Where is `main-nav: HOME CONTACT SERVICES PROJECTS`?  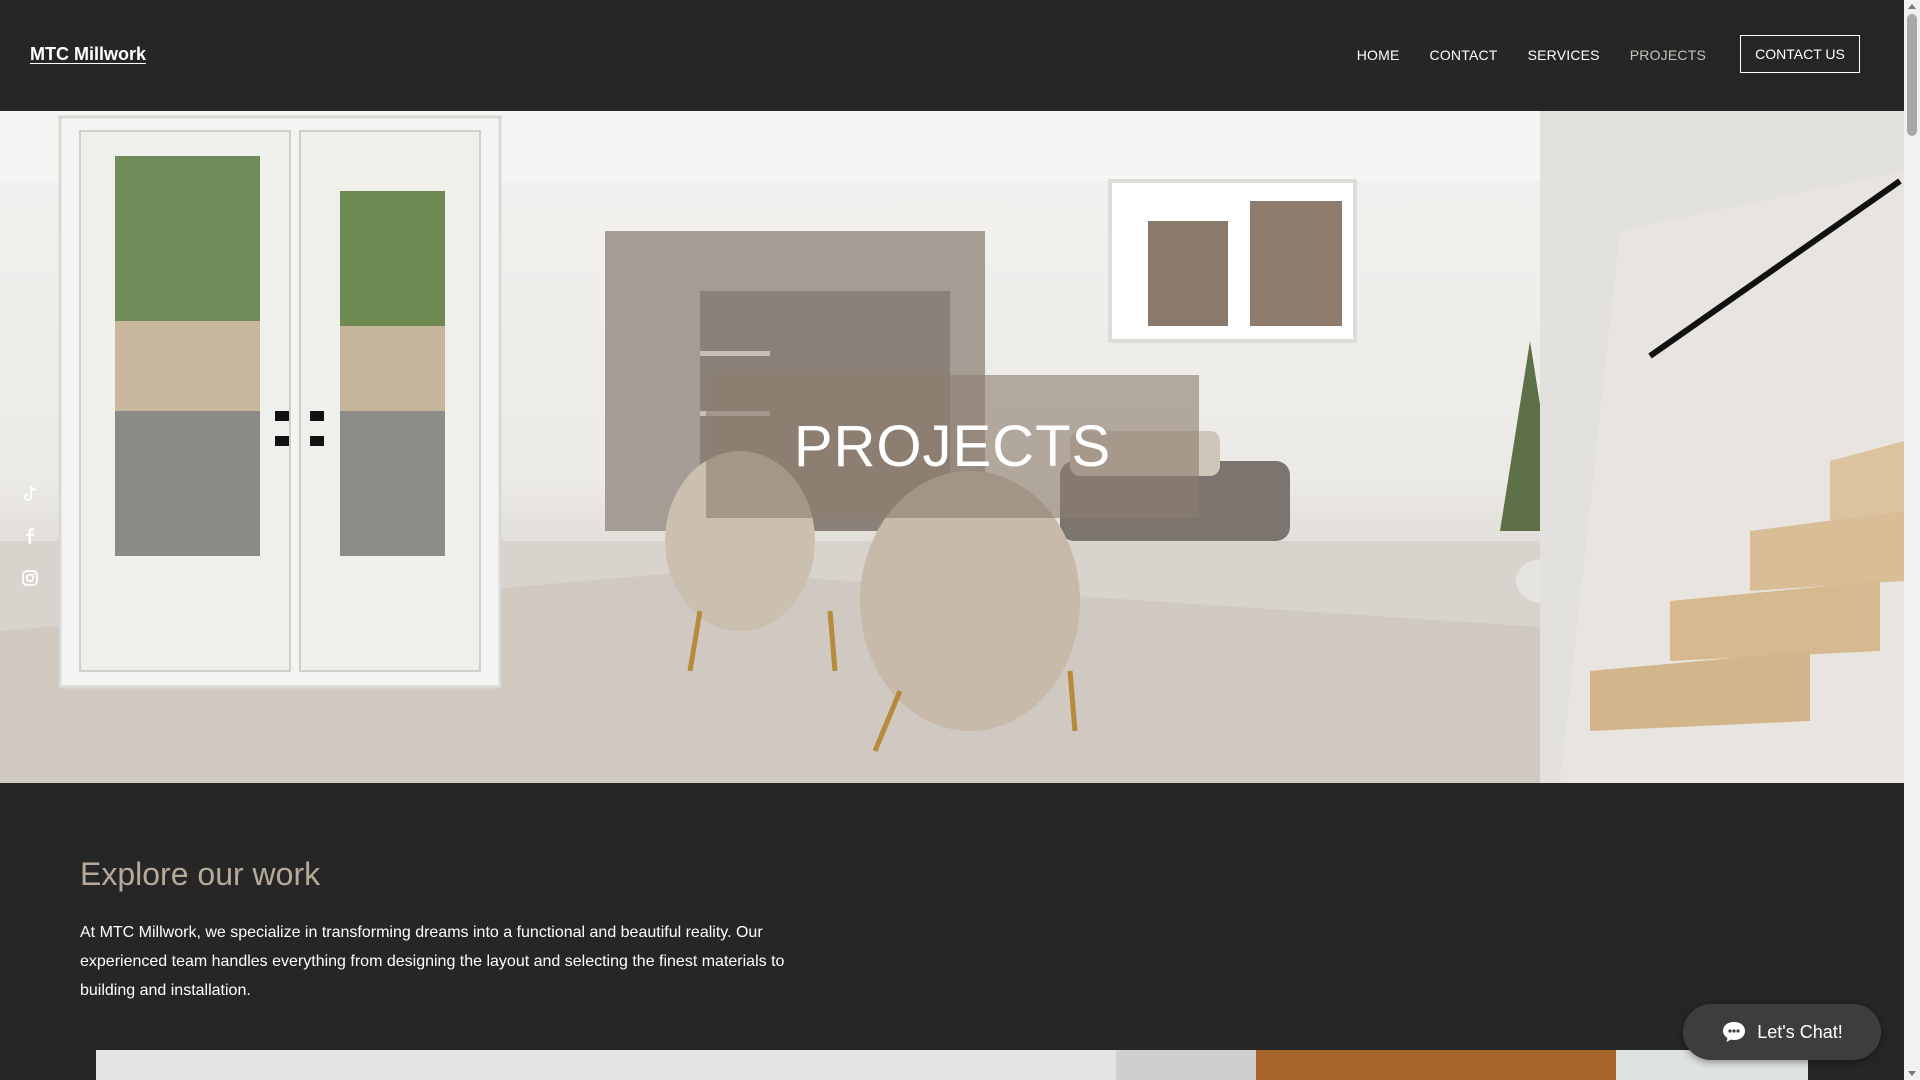
main-nav: HOME CONTACT SERVICES PROJECTS is located at coordinates (1531, 55).